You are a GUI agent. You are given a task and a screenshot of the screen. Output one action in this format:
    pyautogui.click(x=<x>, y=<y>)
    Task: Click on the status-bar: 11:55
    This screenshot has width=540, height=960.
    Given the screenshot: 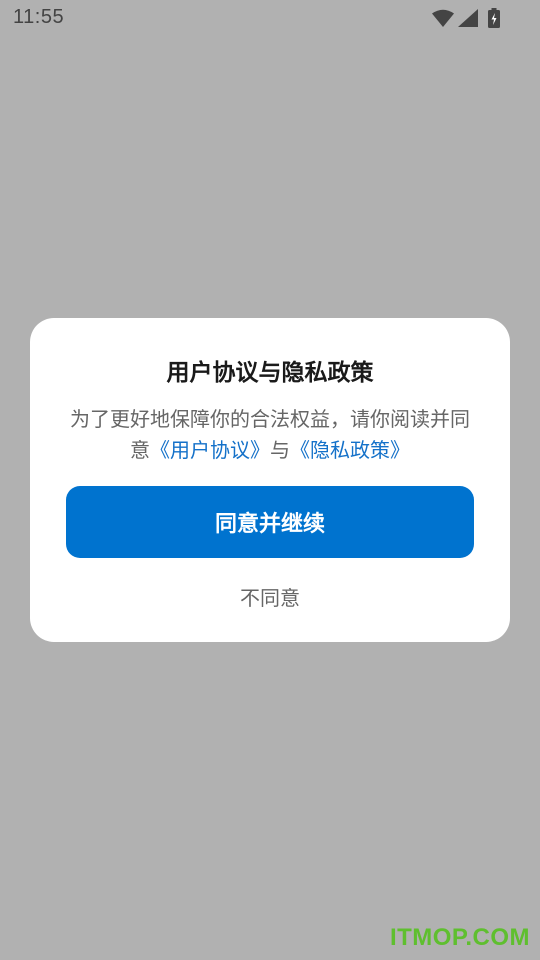 What is the action you would take?
    pyautogui.click(x=270, y=18)
    